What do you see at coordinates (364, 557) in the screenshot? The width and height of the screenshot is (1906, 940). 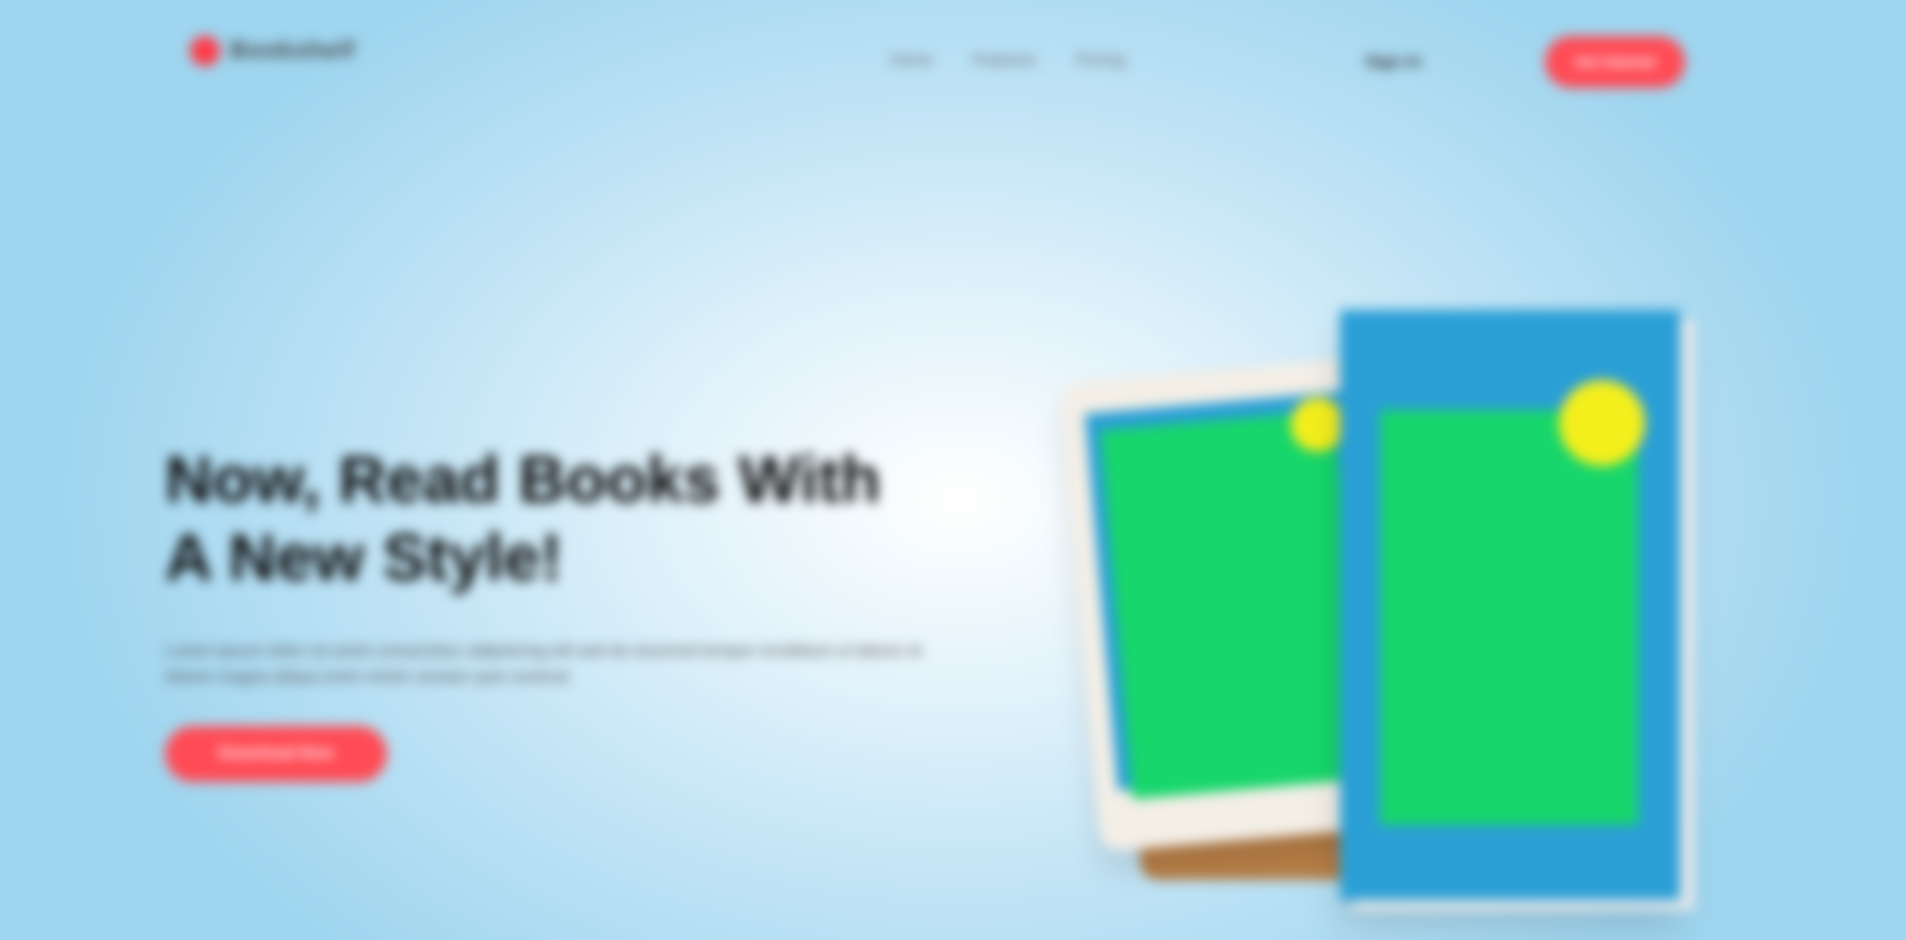 I see `hero-headline-line-2: A New Style!` at bounding box center [364, 557].